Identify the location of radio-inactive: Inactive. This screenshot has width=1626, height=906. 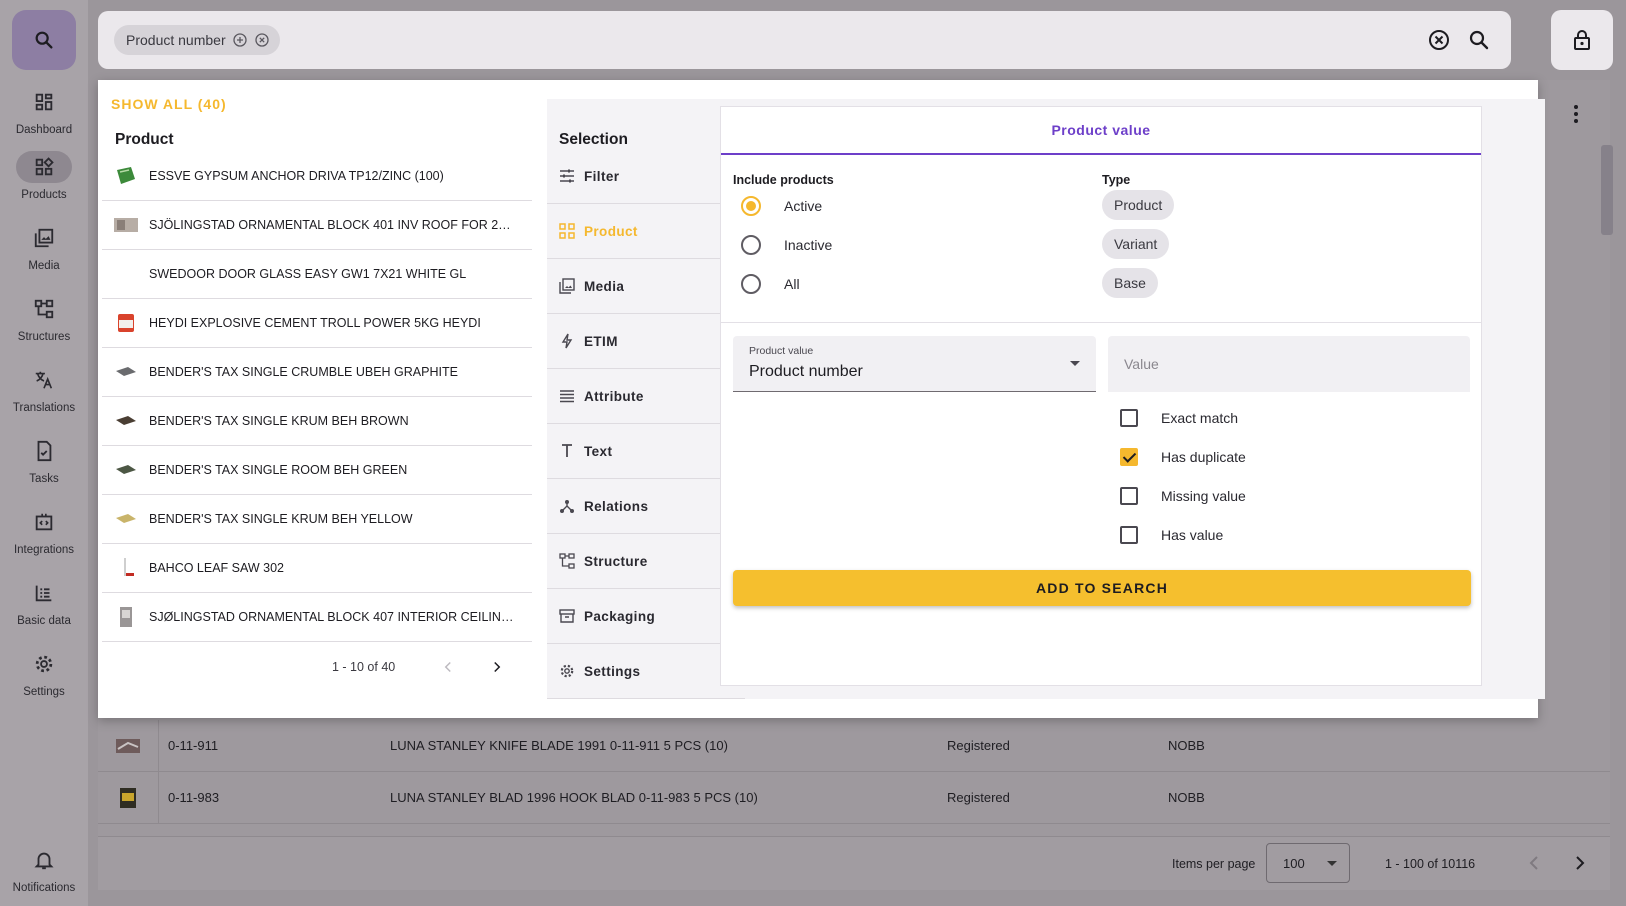
(786, 245).